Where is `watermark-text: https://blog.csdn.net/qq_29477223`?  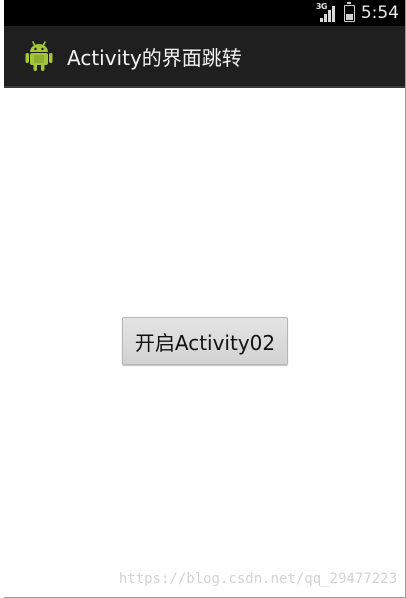 watermark-text: https://blog.csdn.net/qq_29477223 is located at coordinates (257, 579).